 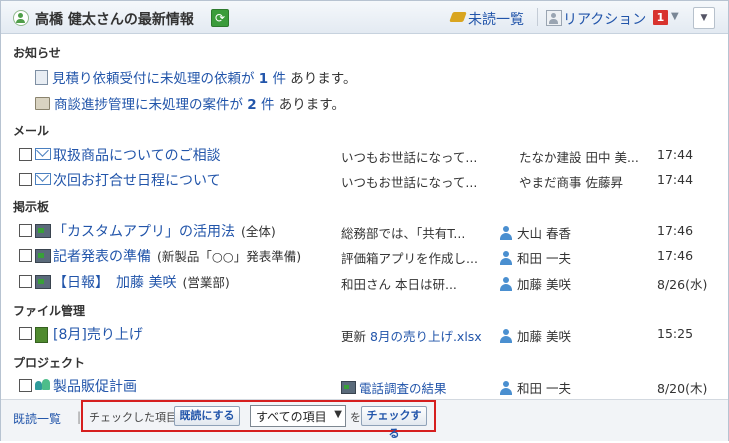 What do you see at coordinates (355, 417) in the screenshot?
I see `wo-label: を` at bounding box center [355, 417].